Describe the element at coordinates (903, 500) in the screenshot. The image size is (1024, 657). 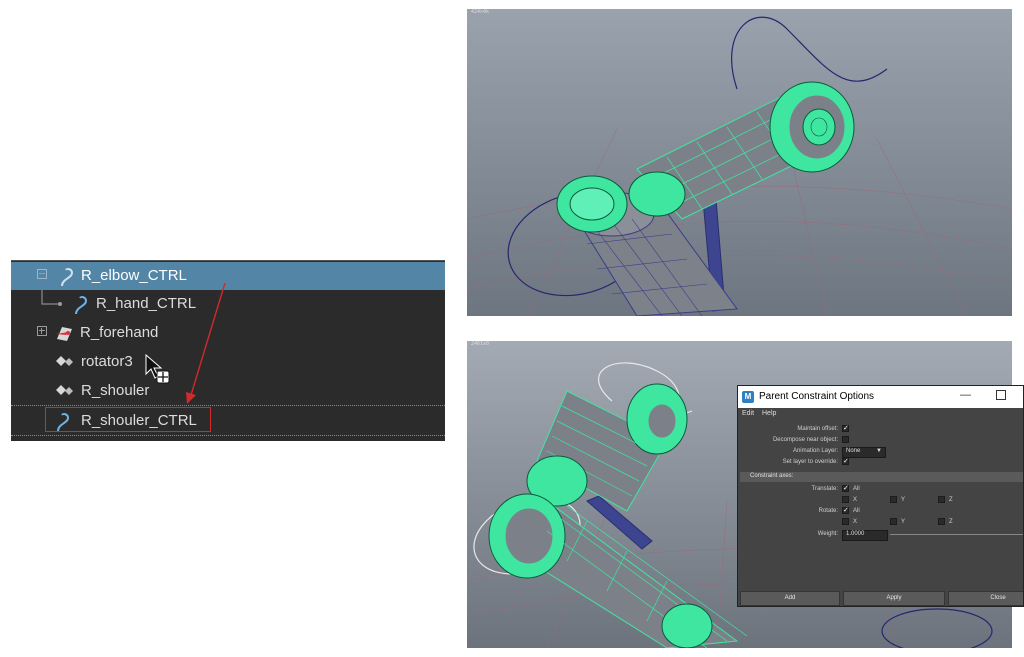
I see `translate-y-label: Y` at that location.